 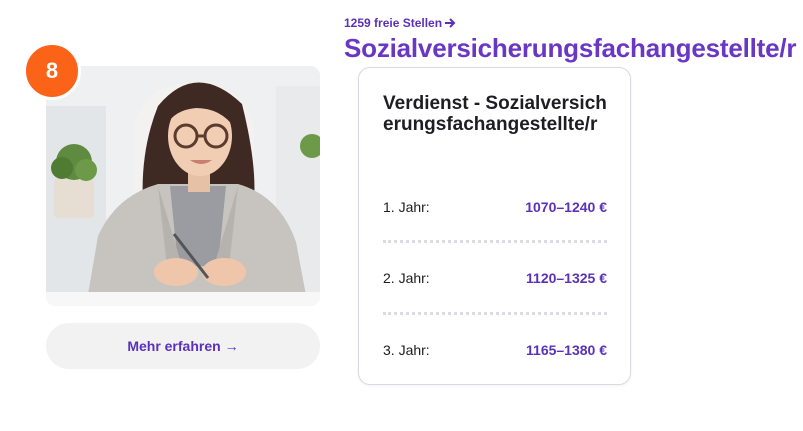 I want to click on salary-year: 2. Jahr:, so click(x=406, y=278).